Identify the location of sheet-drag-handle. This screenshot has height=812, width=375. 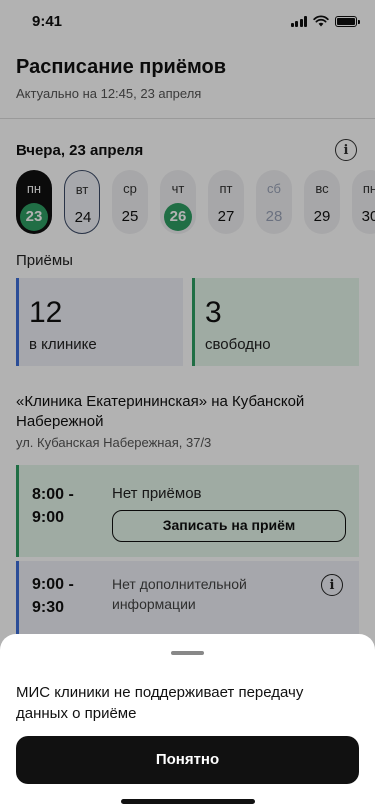
(187, 653).